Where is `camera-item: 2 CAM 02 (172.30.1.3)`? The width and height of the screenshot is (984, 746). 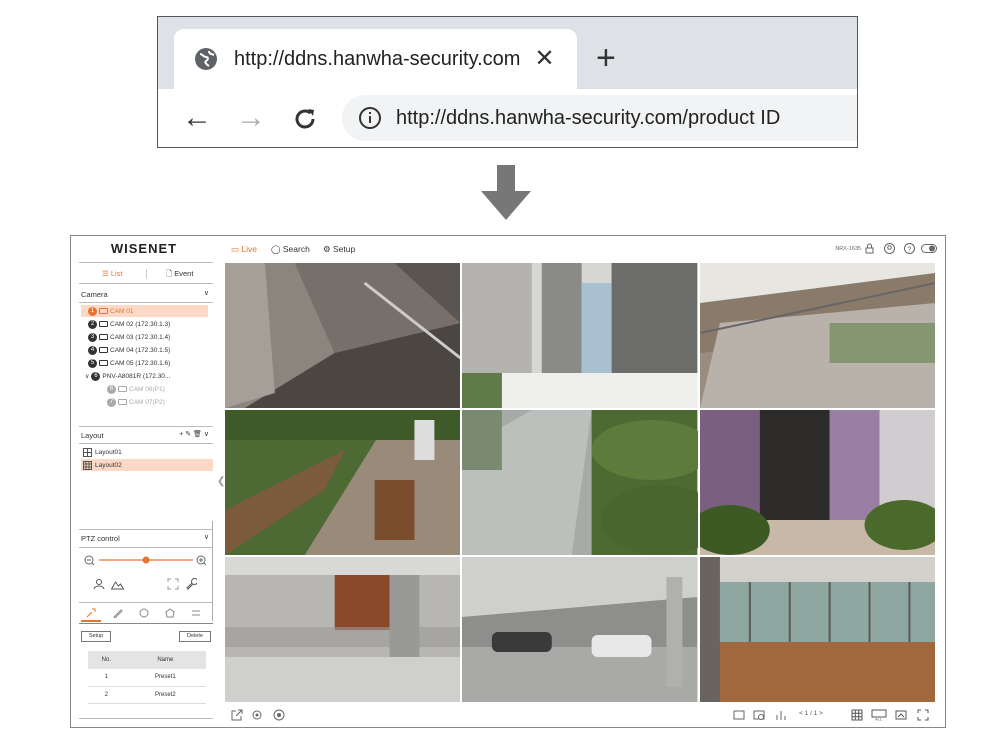 camera-item: 2 CAM 02 (172.30.1.3) is located at coordinates (129, 324).